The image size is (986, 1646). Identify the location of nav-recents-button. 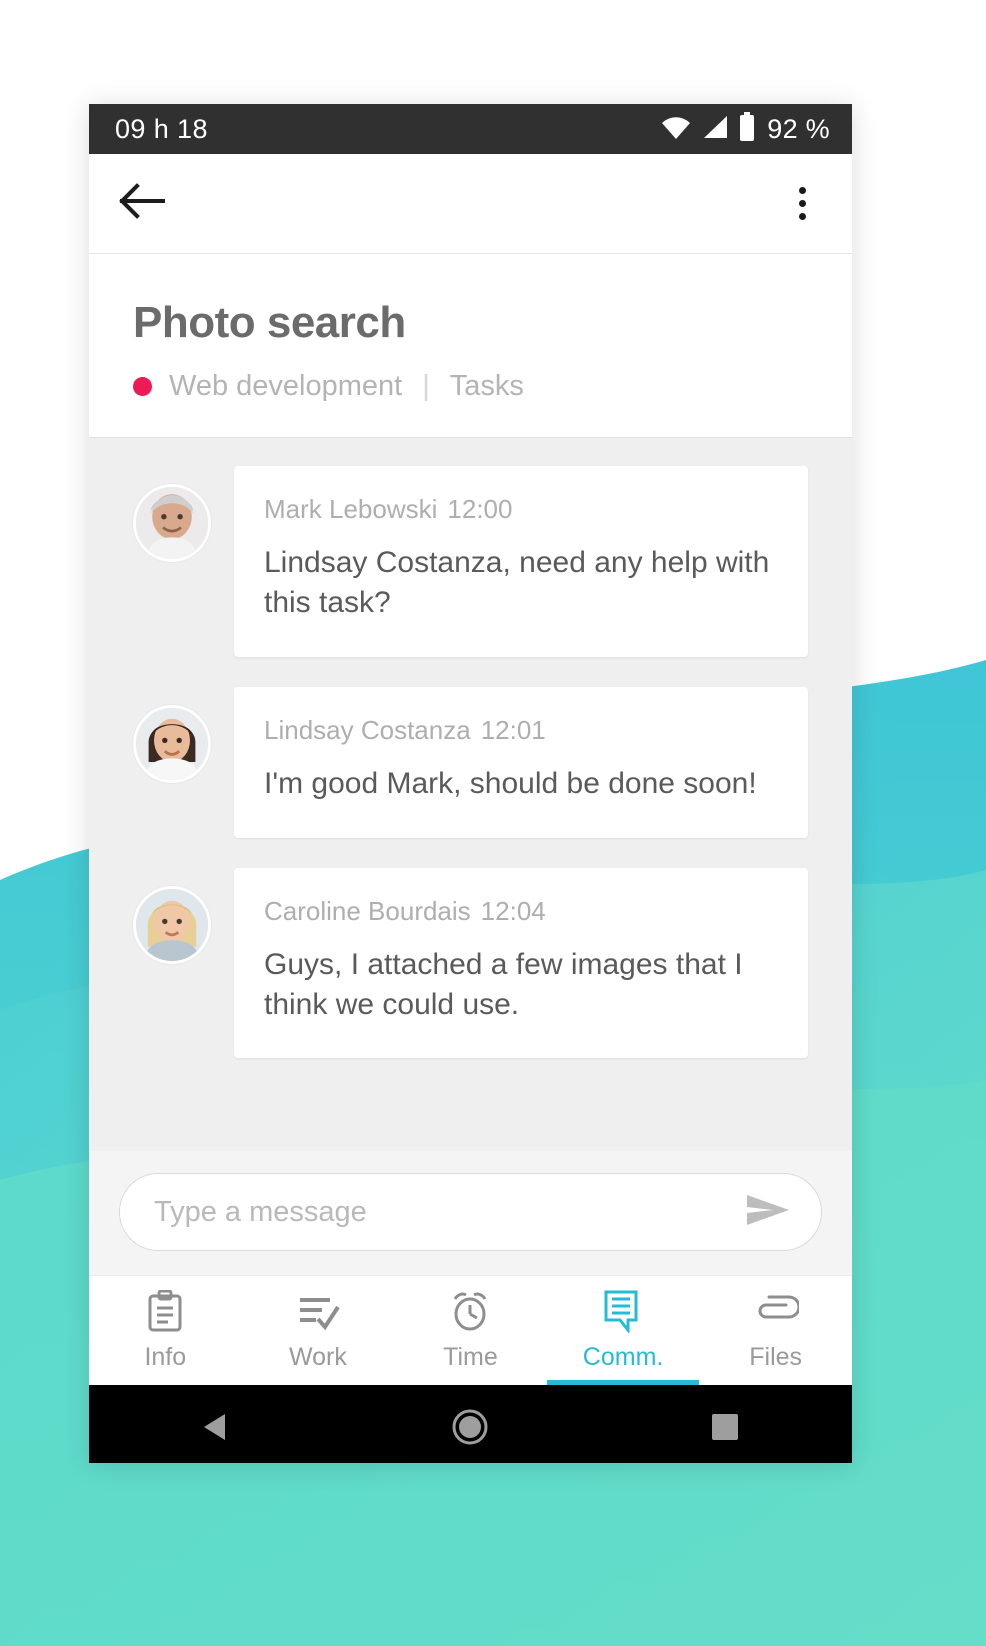
(725, 1424).